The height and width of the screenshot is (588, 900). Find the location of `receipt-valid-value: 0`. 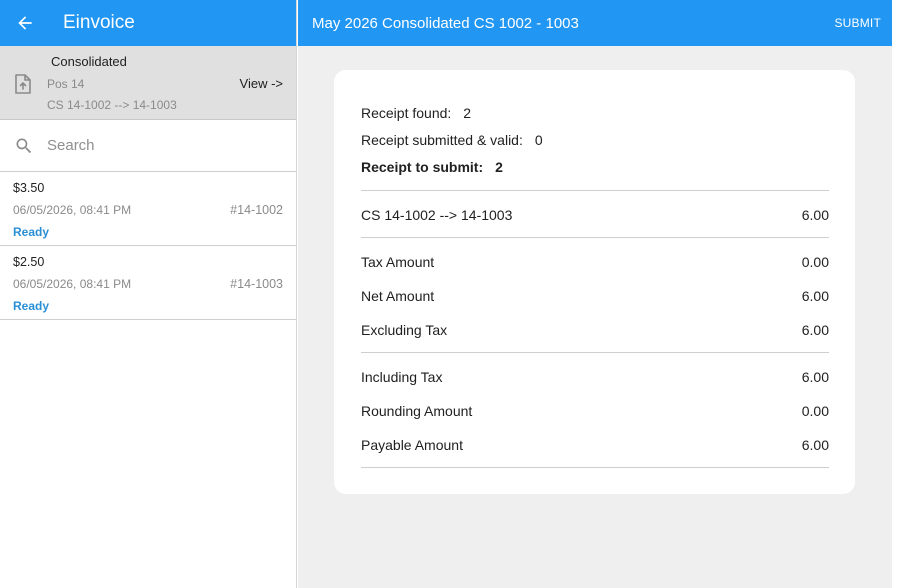

receipt-valid-value: 0 is located at coordinates (538, 140).